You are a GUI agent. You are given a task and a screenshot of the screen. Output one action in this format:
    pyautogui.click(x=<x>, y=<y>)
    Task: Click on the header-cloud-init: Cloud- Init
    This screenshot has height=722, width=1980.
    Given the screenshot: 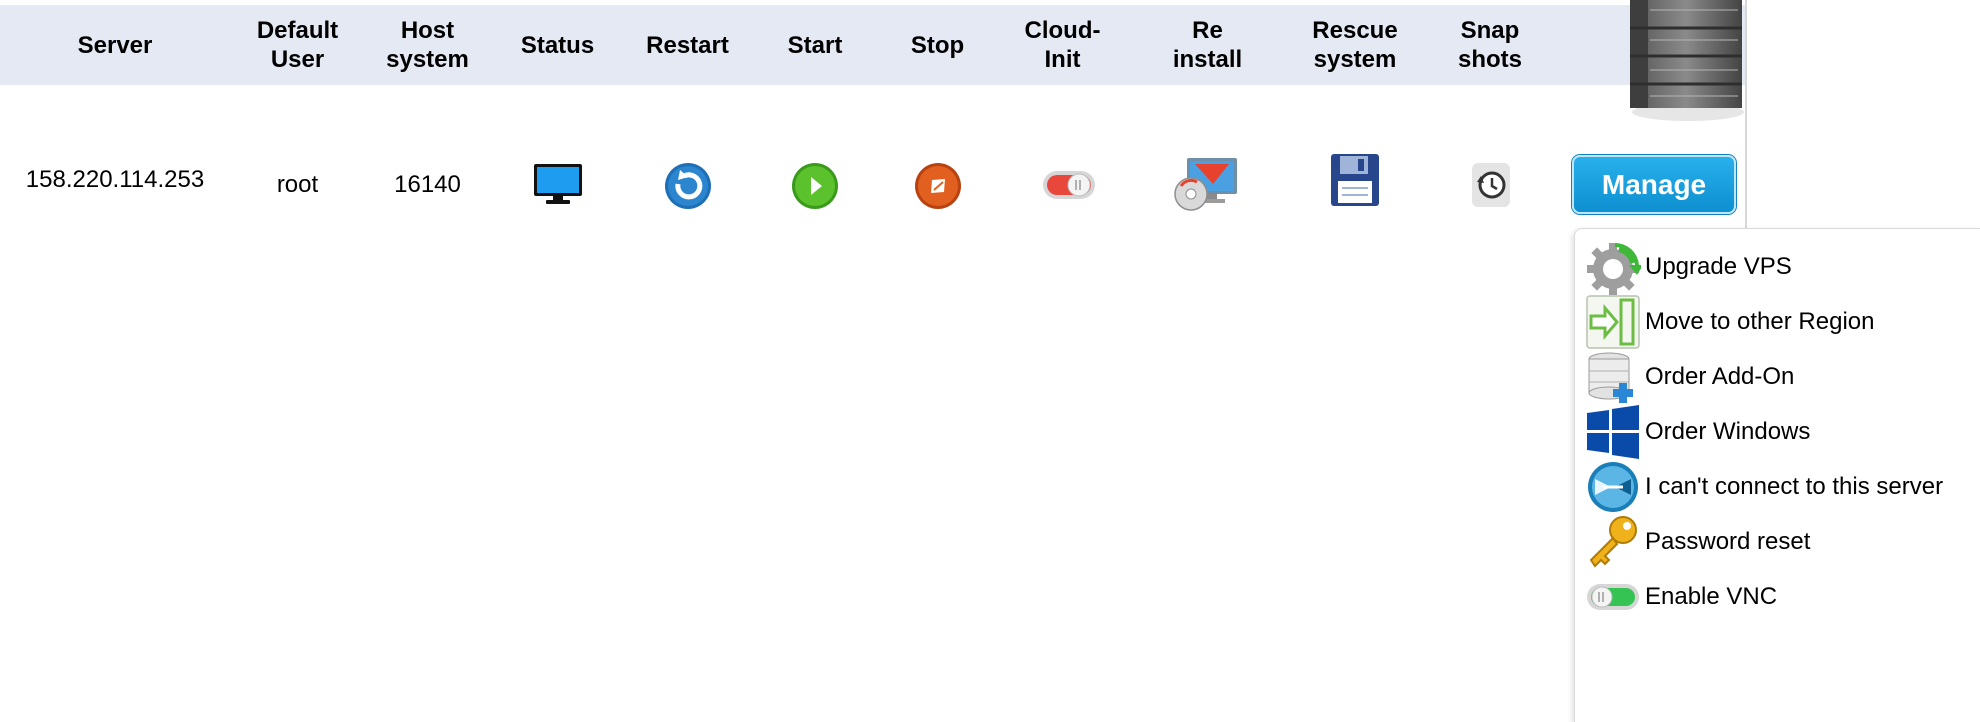 What is the action you would take?
    pyautogui.click(x=1062, y=45)
    